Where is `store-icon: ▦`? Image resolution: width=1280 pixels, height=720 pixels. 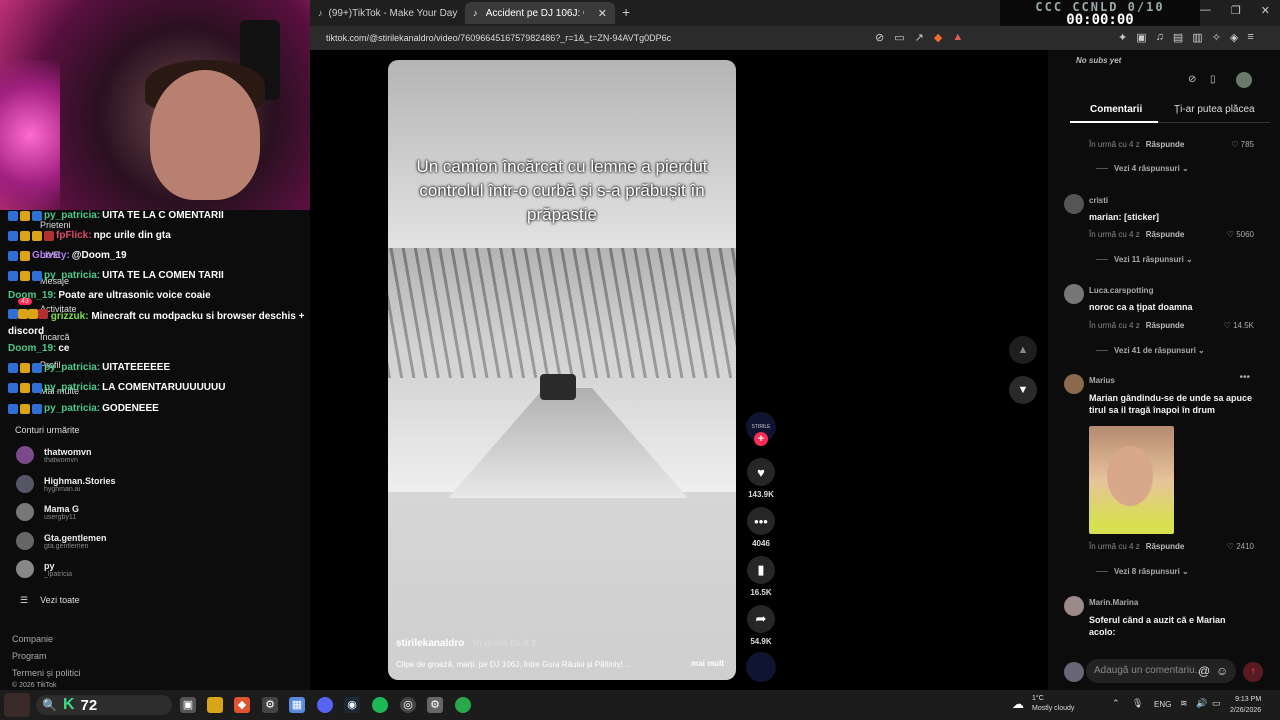
store-icon: ▦ is located at coordinates (297, 705).